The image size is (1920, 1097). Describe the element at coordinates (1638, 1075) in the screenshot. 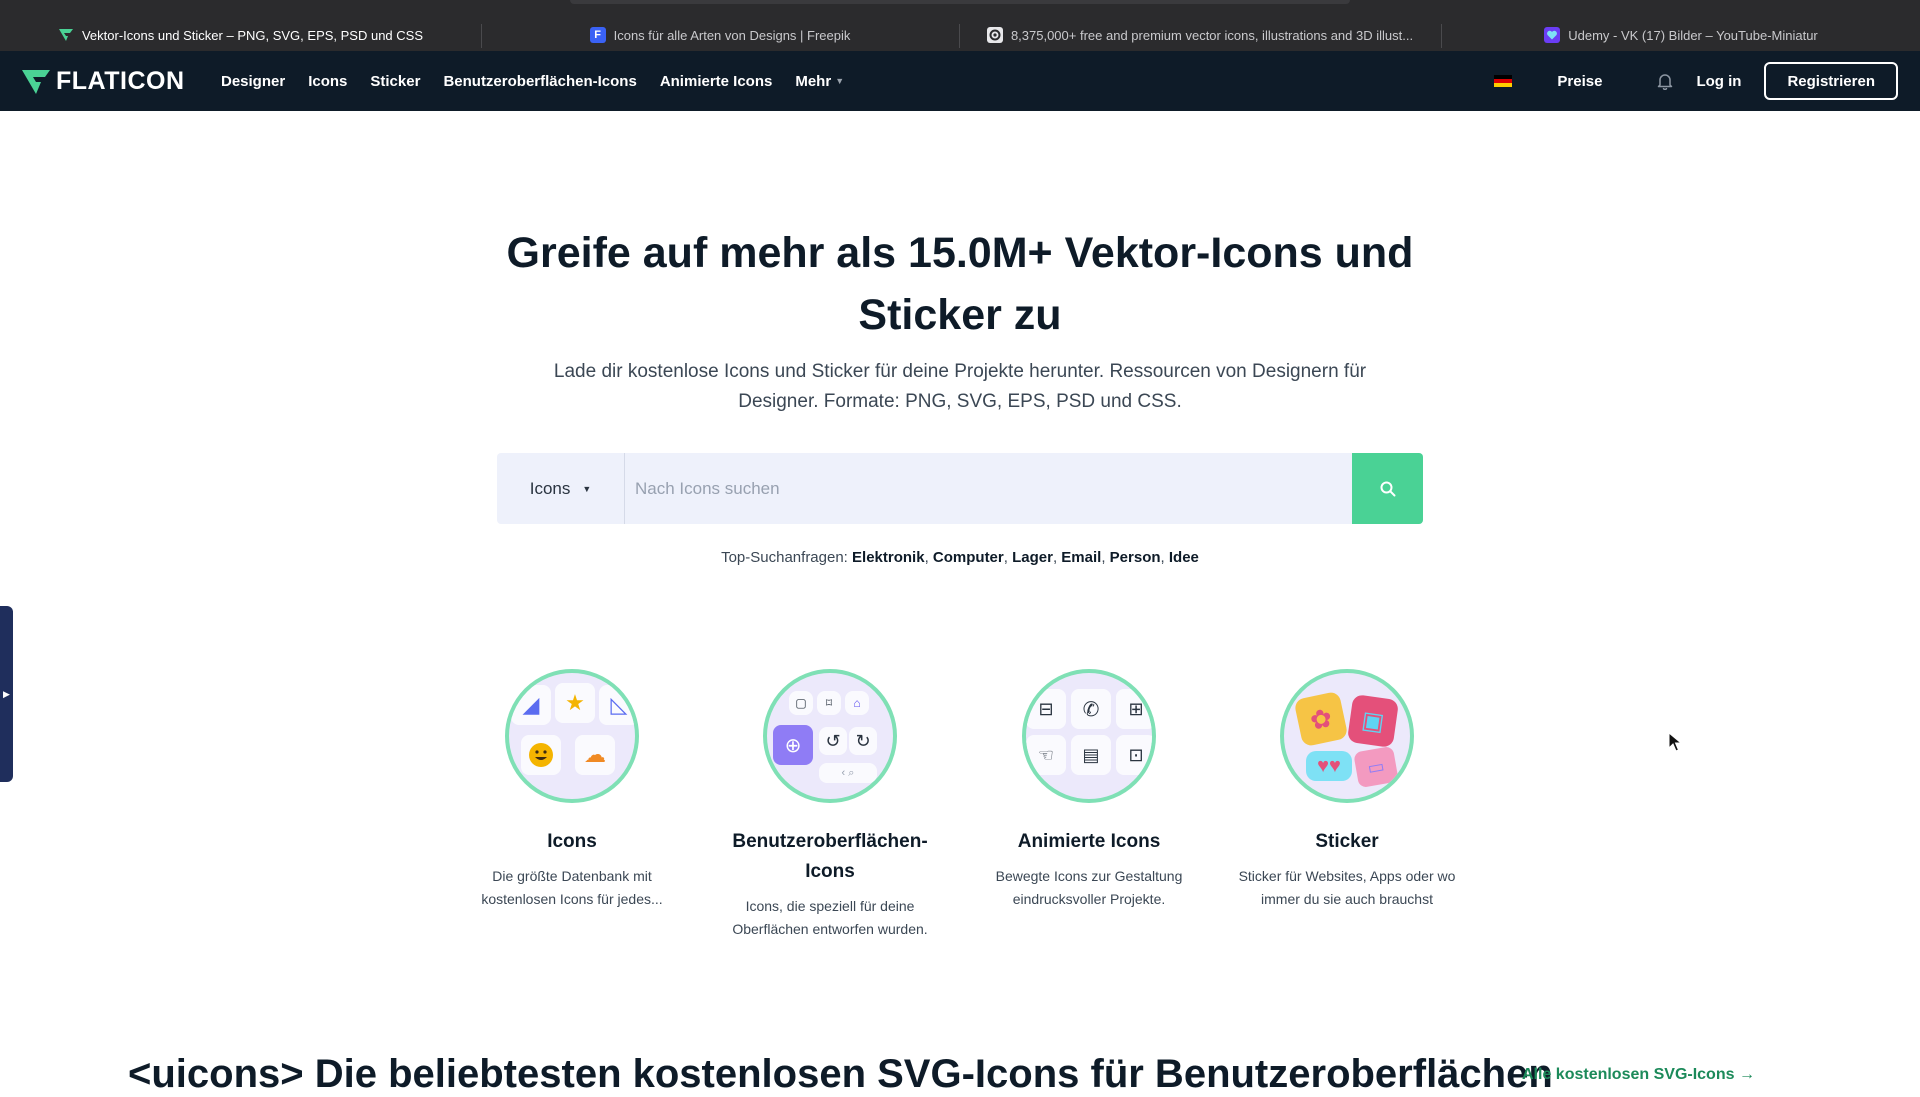

I see `all-svg-icons-link: Alle kostenlosen SVG-Icons →` at that location.